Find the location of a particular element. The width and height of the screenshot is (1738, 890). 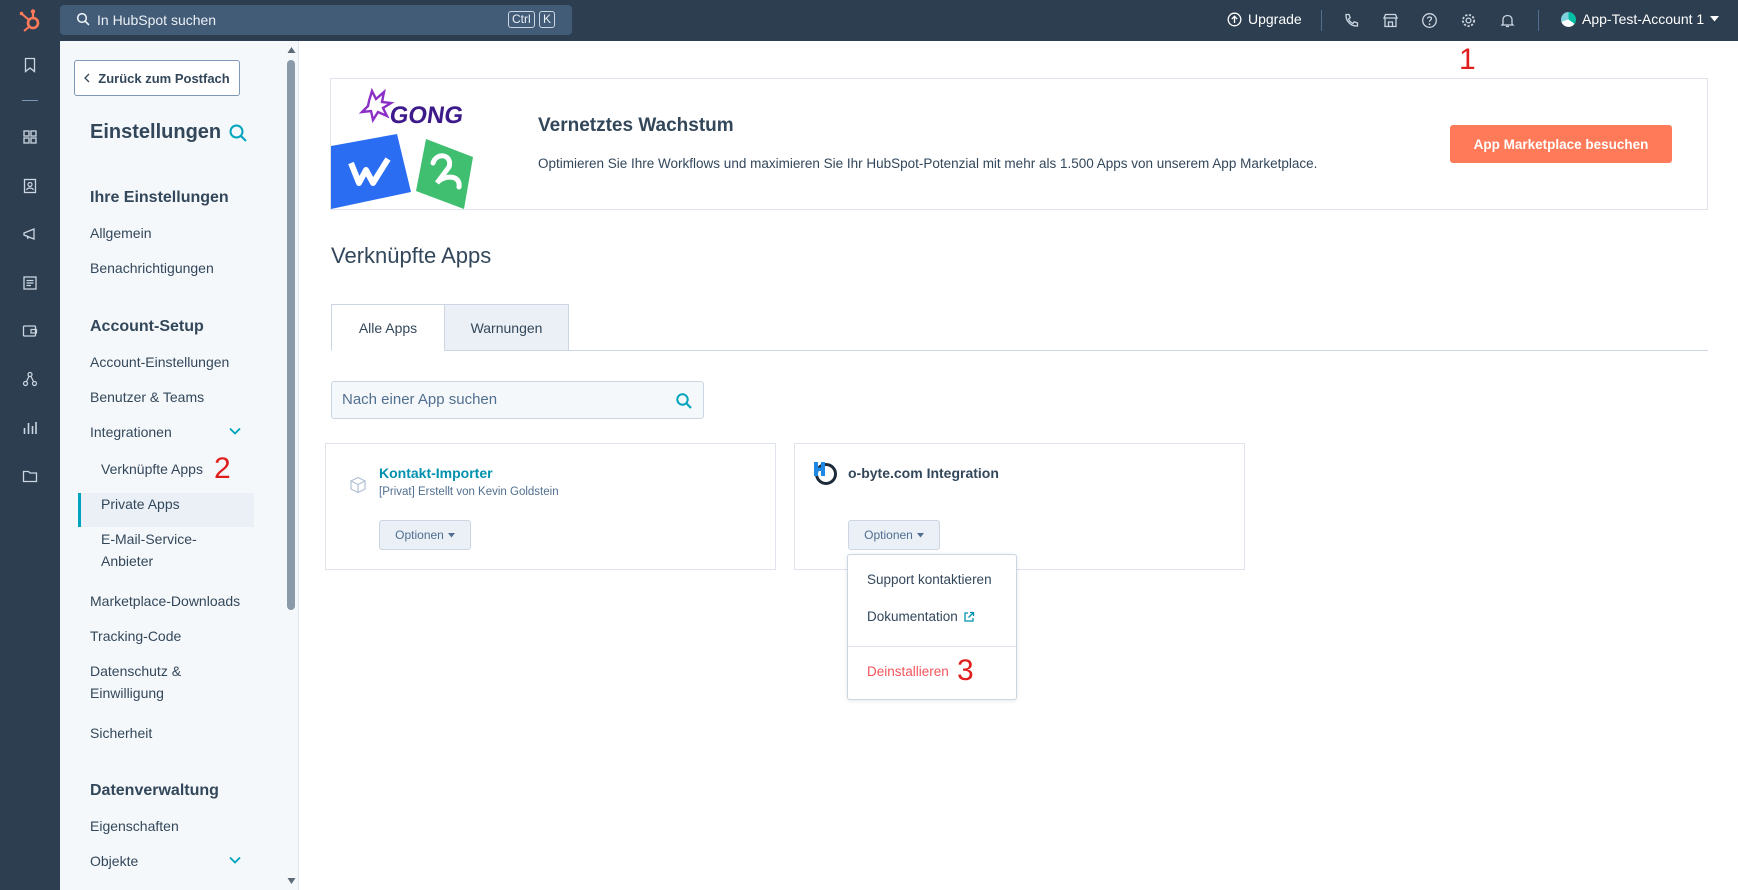

annotation-marker-3: 3 is located at coordinates (965, 670).